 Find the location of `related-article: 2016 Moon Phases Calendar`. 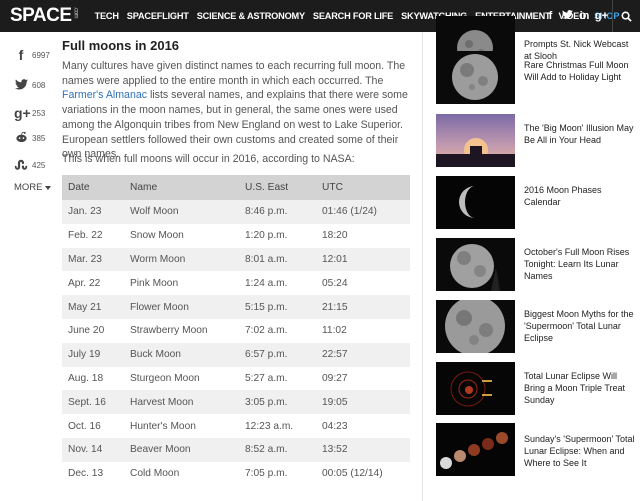

related-article: 2016 Moon Phases Calendar is located at coordinates (536, 204).